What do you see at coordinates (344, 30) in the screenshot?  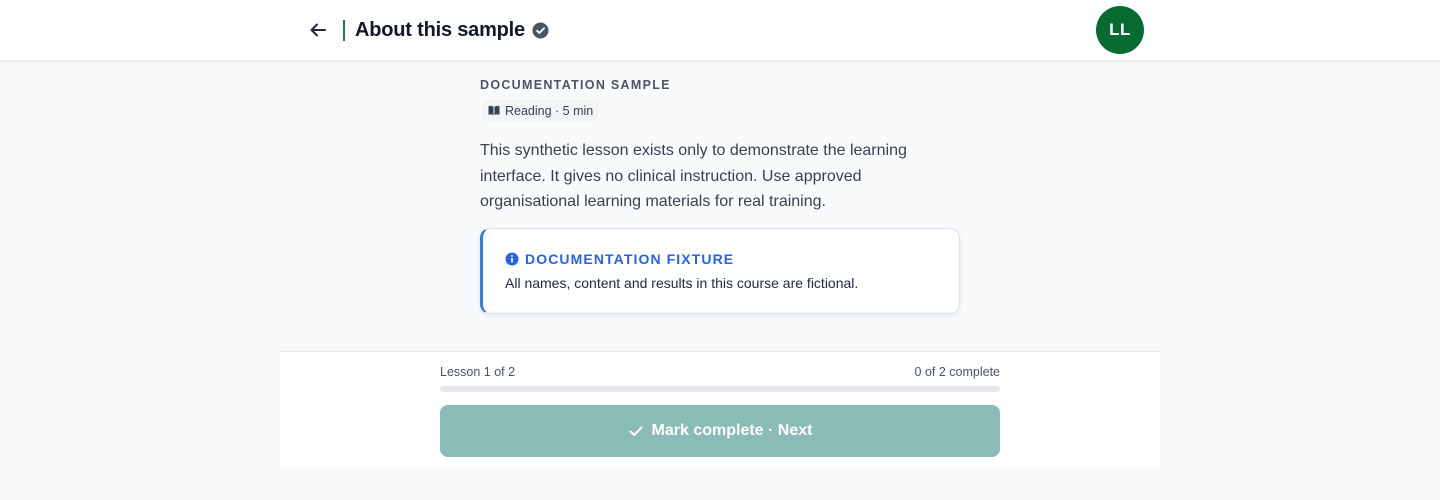 I see `title-accent-rule` at bounding box center [344, 30].